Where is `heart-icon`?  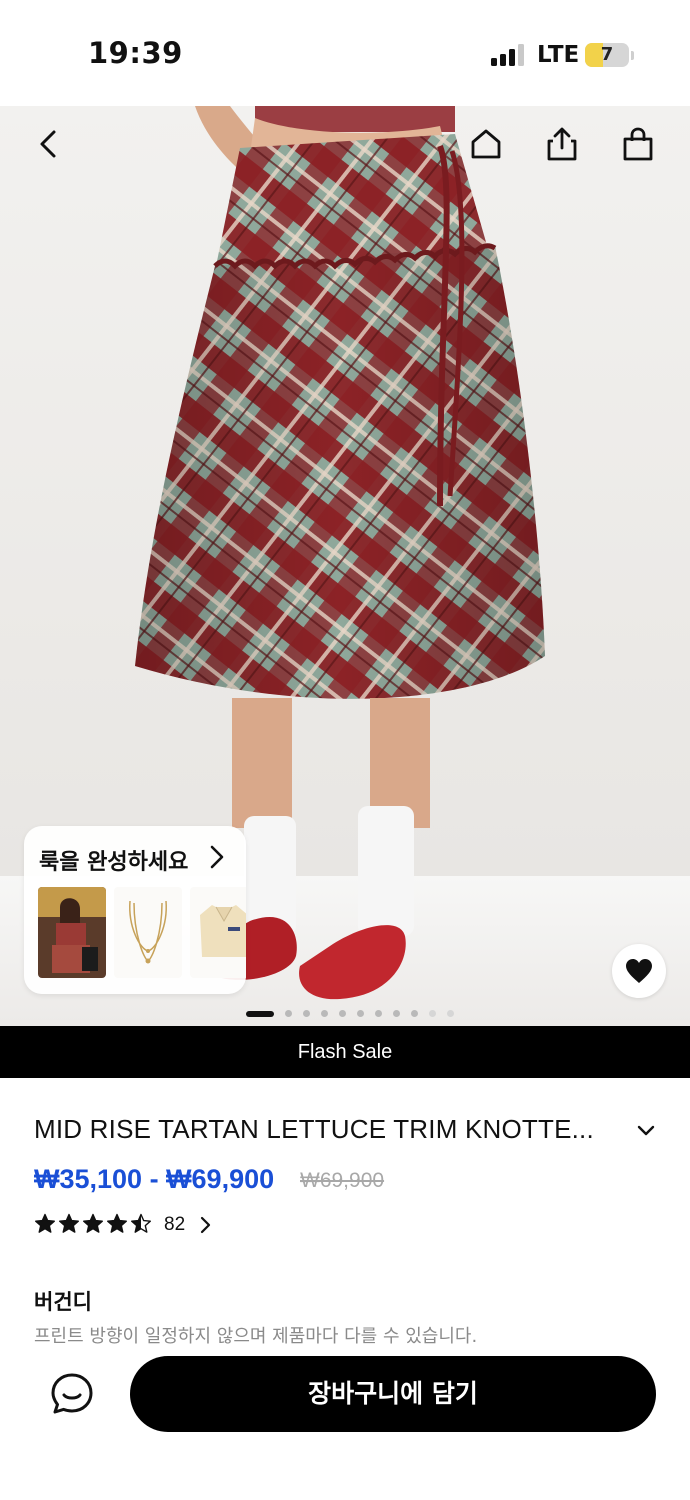 heart-icon is located at coordinates (639, 971).